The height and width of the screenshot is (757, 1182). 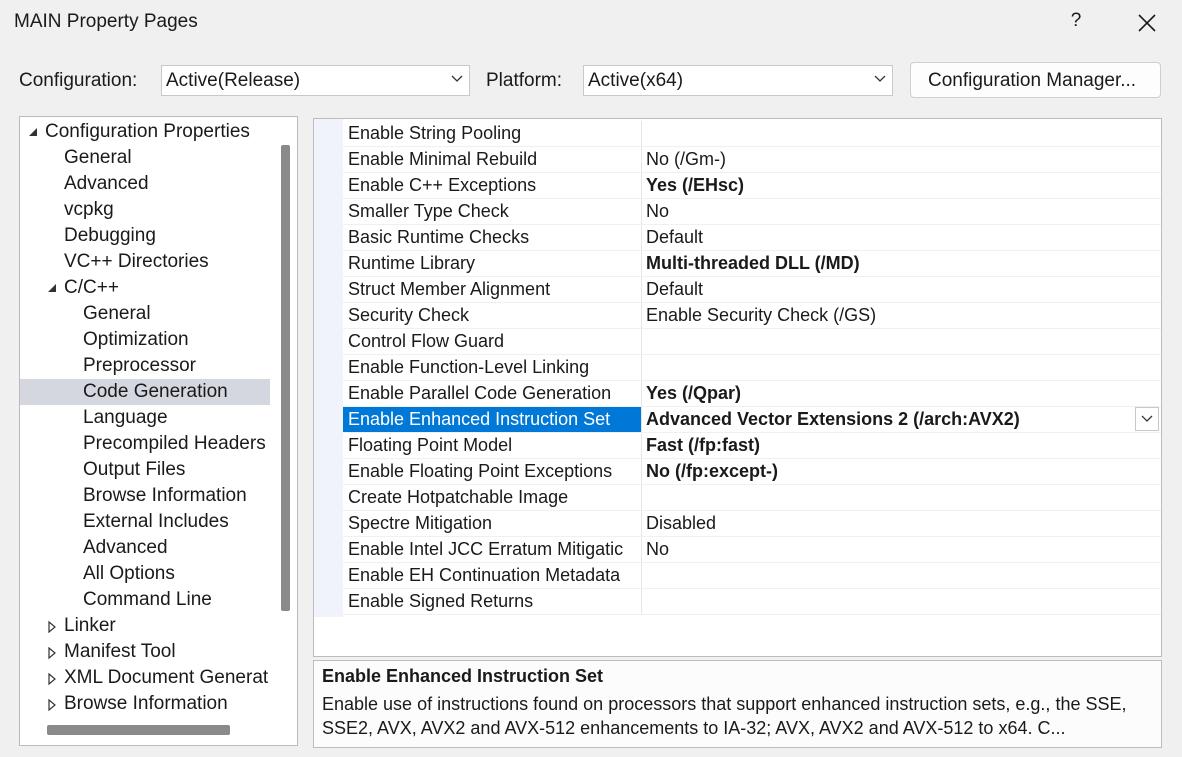 What do you see at coordinates (148, 600) in the screenshot?
I see `tree-item: Command Line` at bounding box center [148, 600].